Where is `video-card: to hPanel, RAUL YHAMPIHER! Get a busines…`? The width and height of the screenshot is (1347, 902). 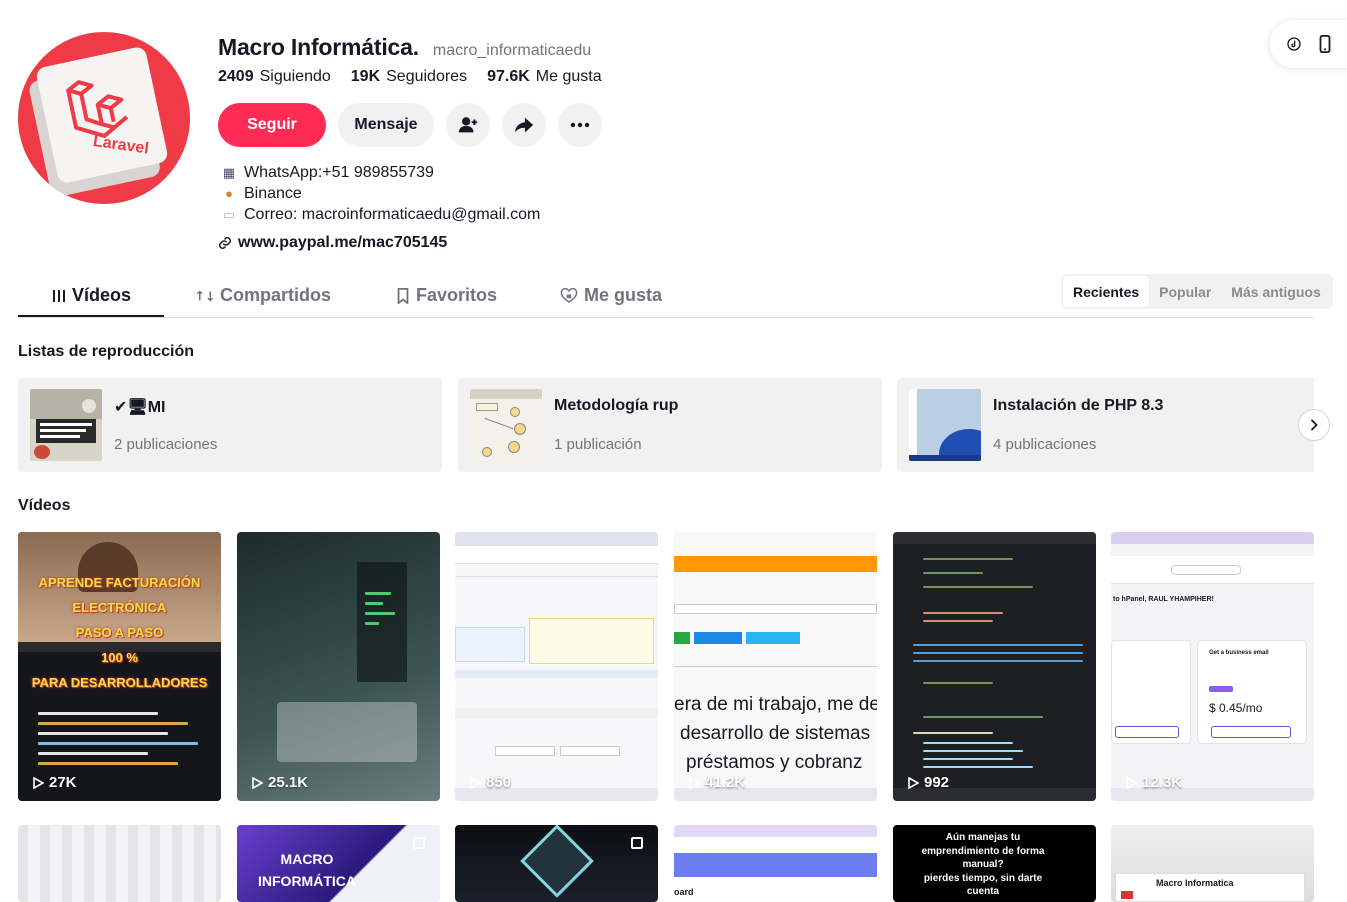 video-card: to hPanel, RAUL YHAMPIHER! Get a busines… is located at coordinates (1212, 666).